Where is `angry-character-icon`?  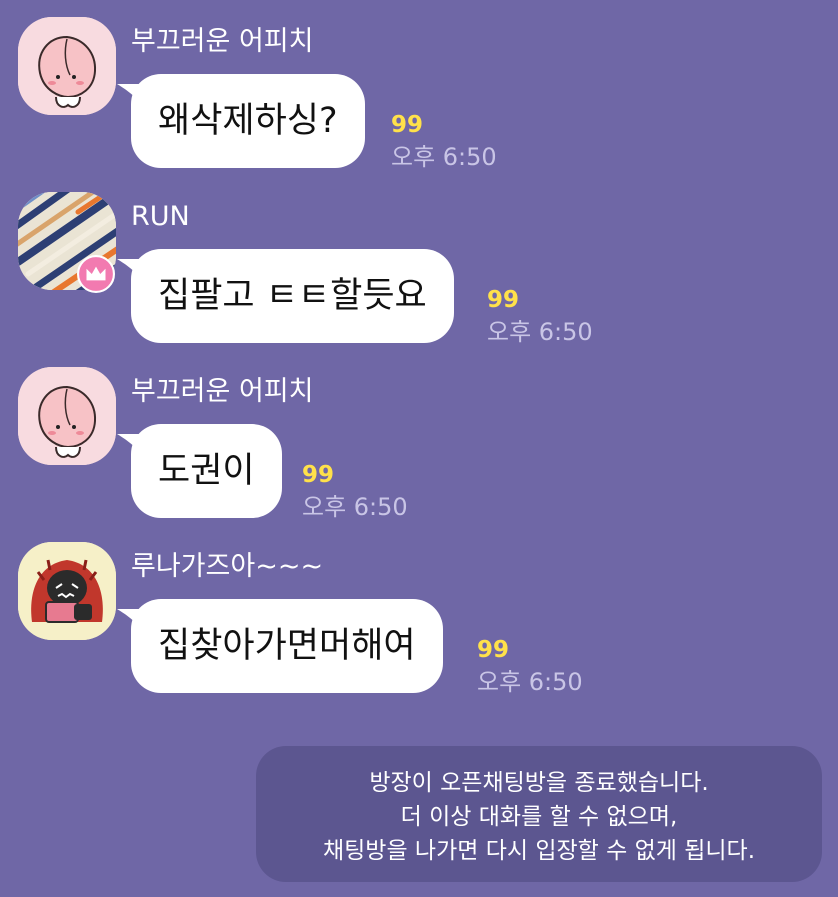
angry-character-icon is located at coordinates (67, 591).